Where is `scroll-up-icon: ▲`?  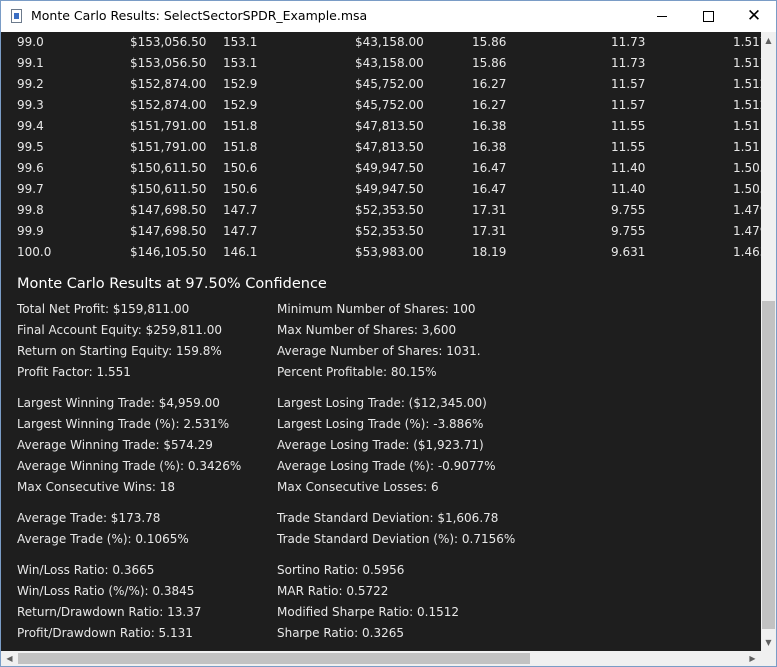 scroll-up-icon: ▲ is located at coordinates (768, 40).